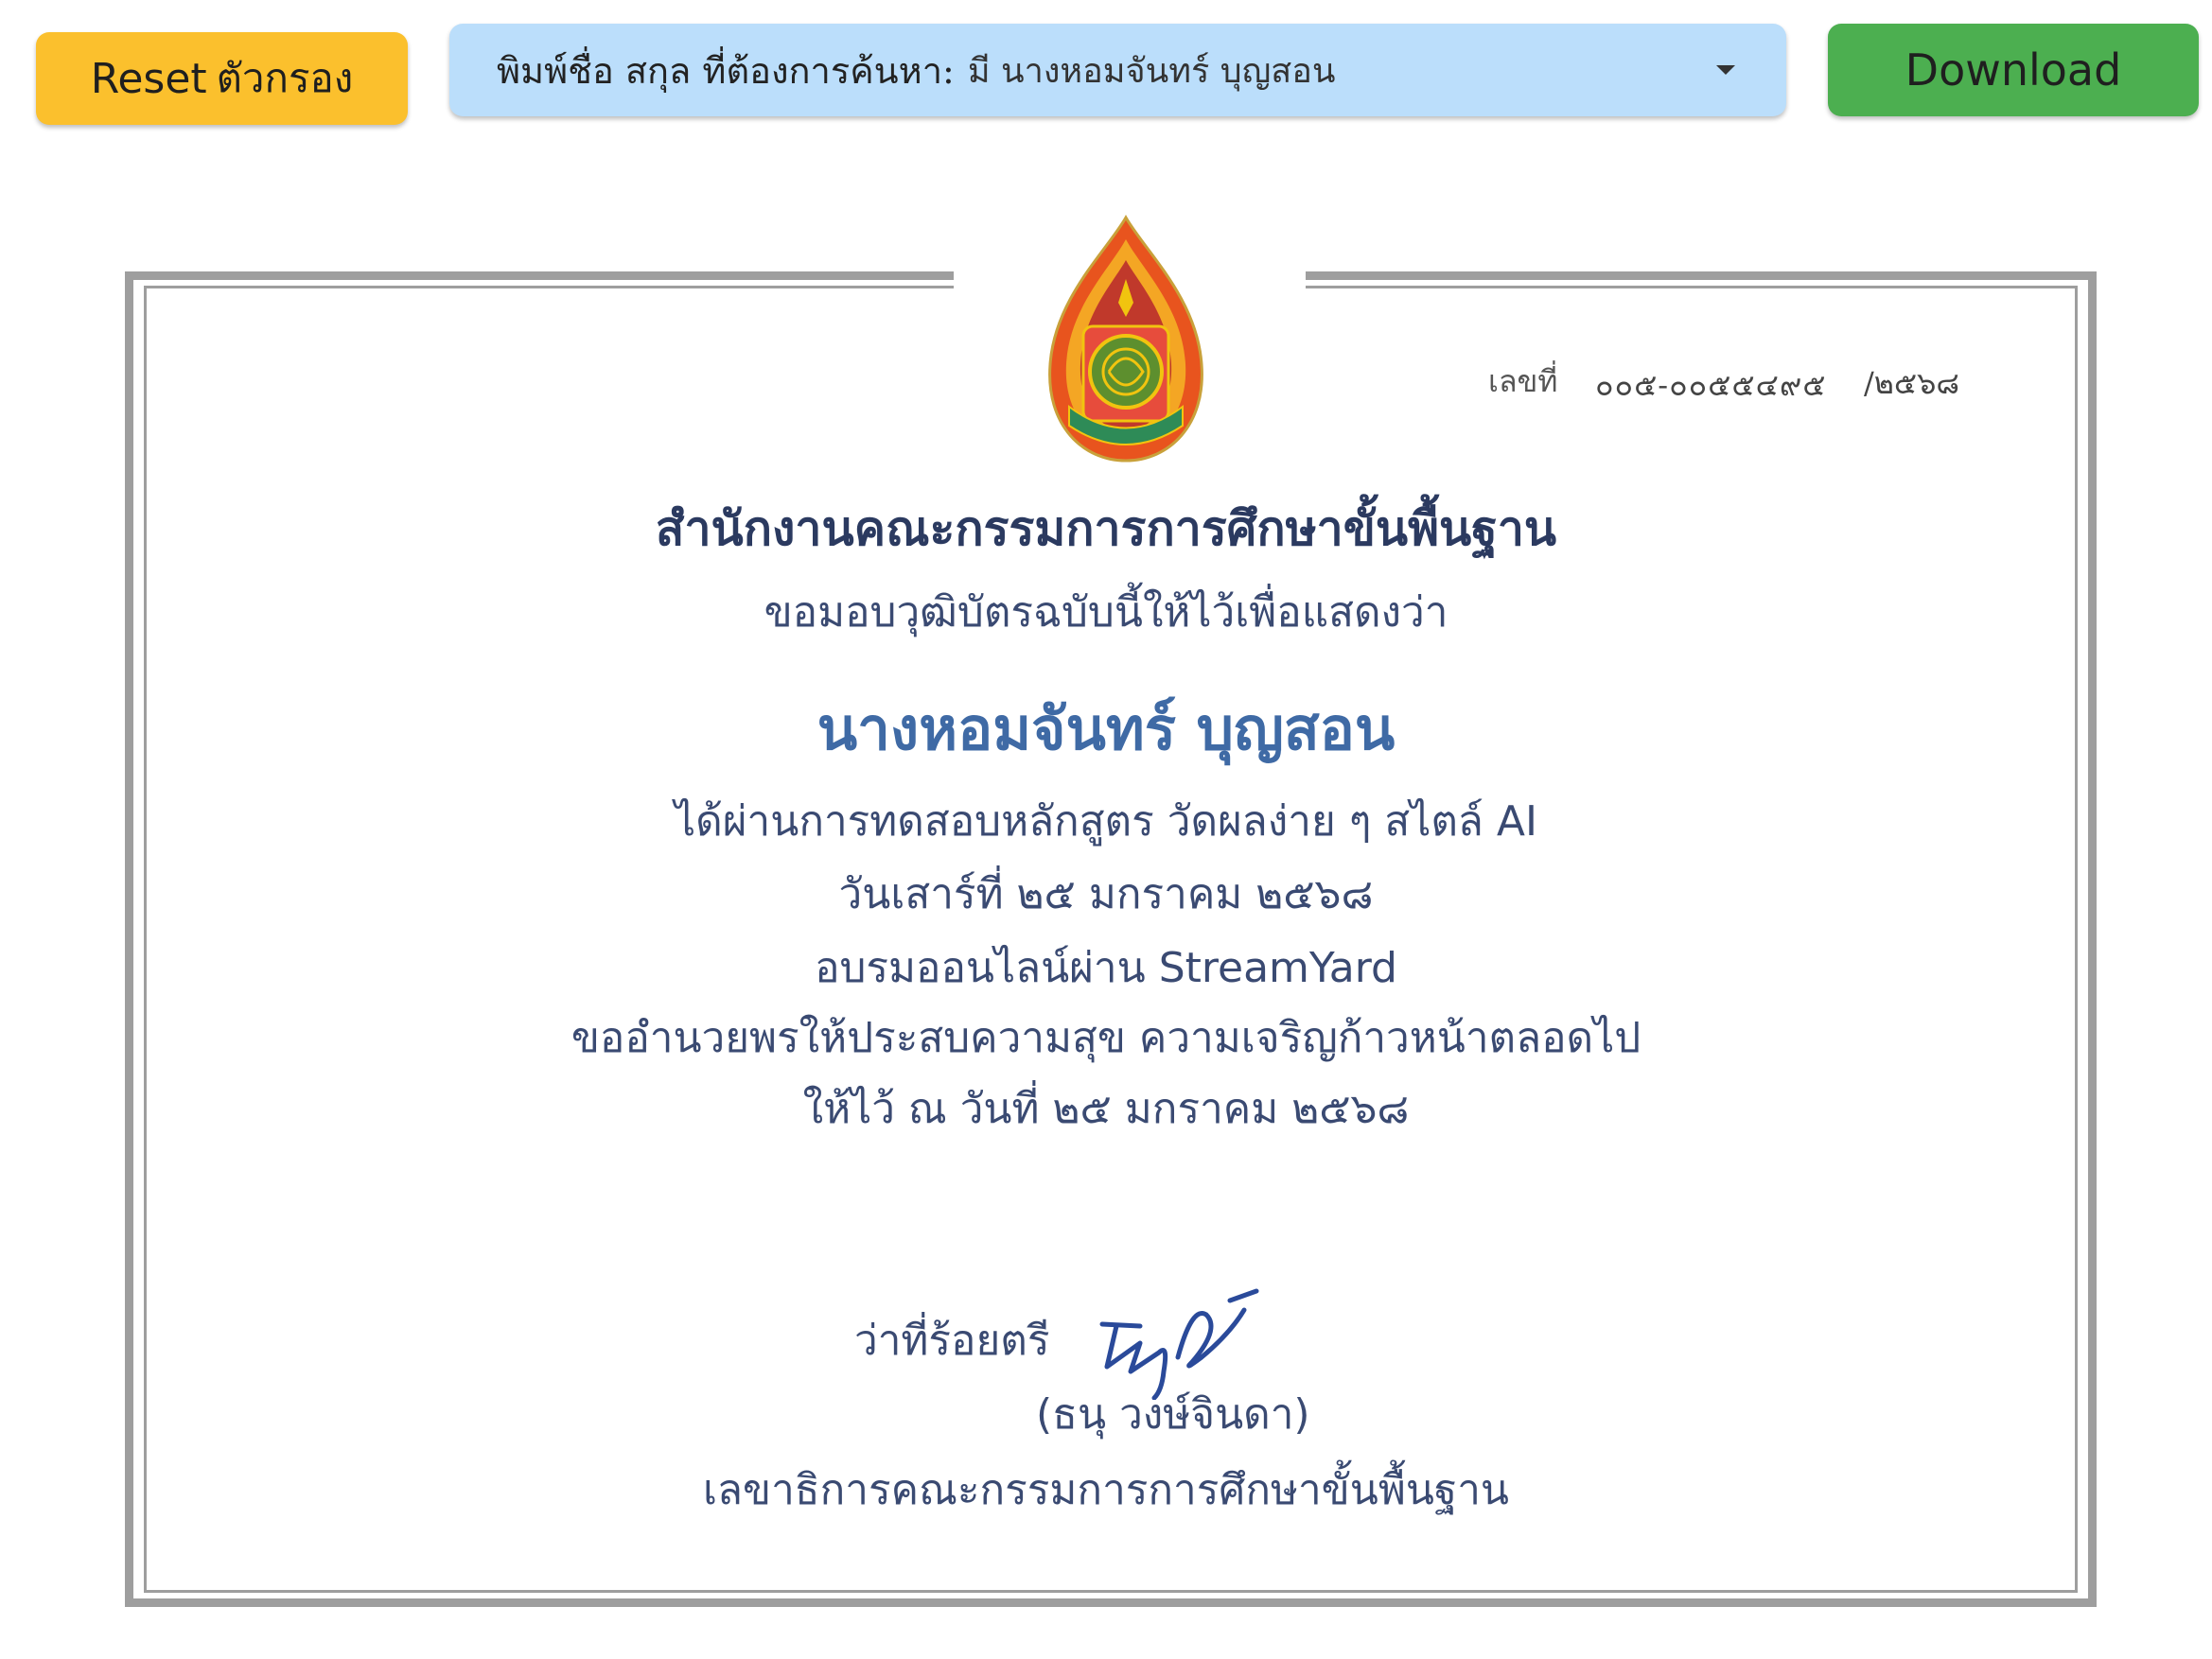 Image resolution: width=2212 pixels, height=1659 pixels. What do you see at coordinates (1106, 612) in the screenshot?
I see `certificate-intro: ขอมอบวุฒิบัตรฉบับนี้ให้ไว้เพื่อแสดงว่า` at bounding box center [1106, 612].